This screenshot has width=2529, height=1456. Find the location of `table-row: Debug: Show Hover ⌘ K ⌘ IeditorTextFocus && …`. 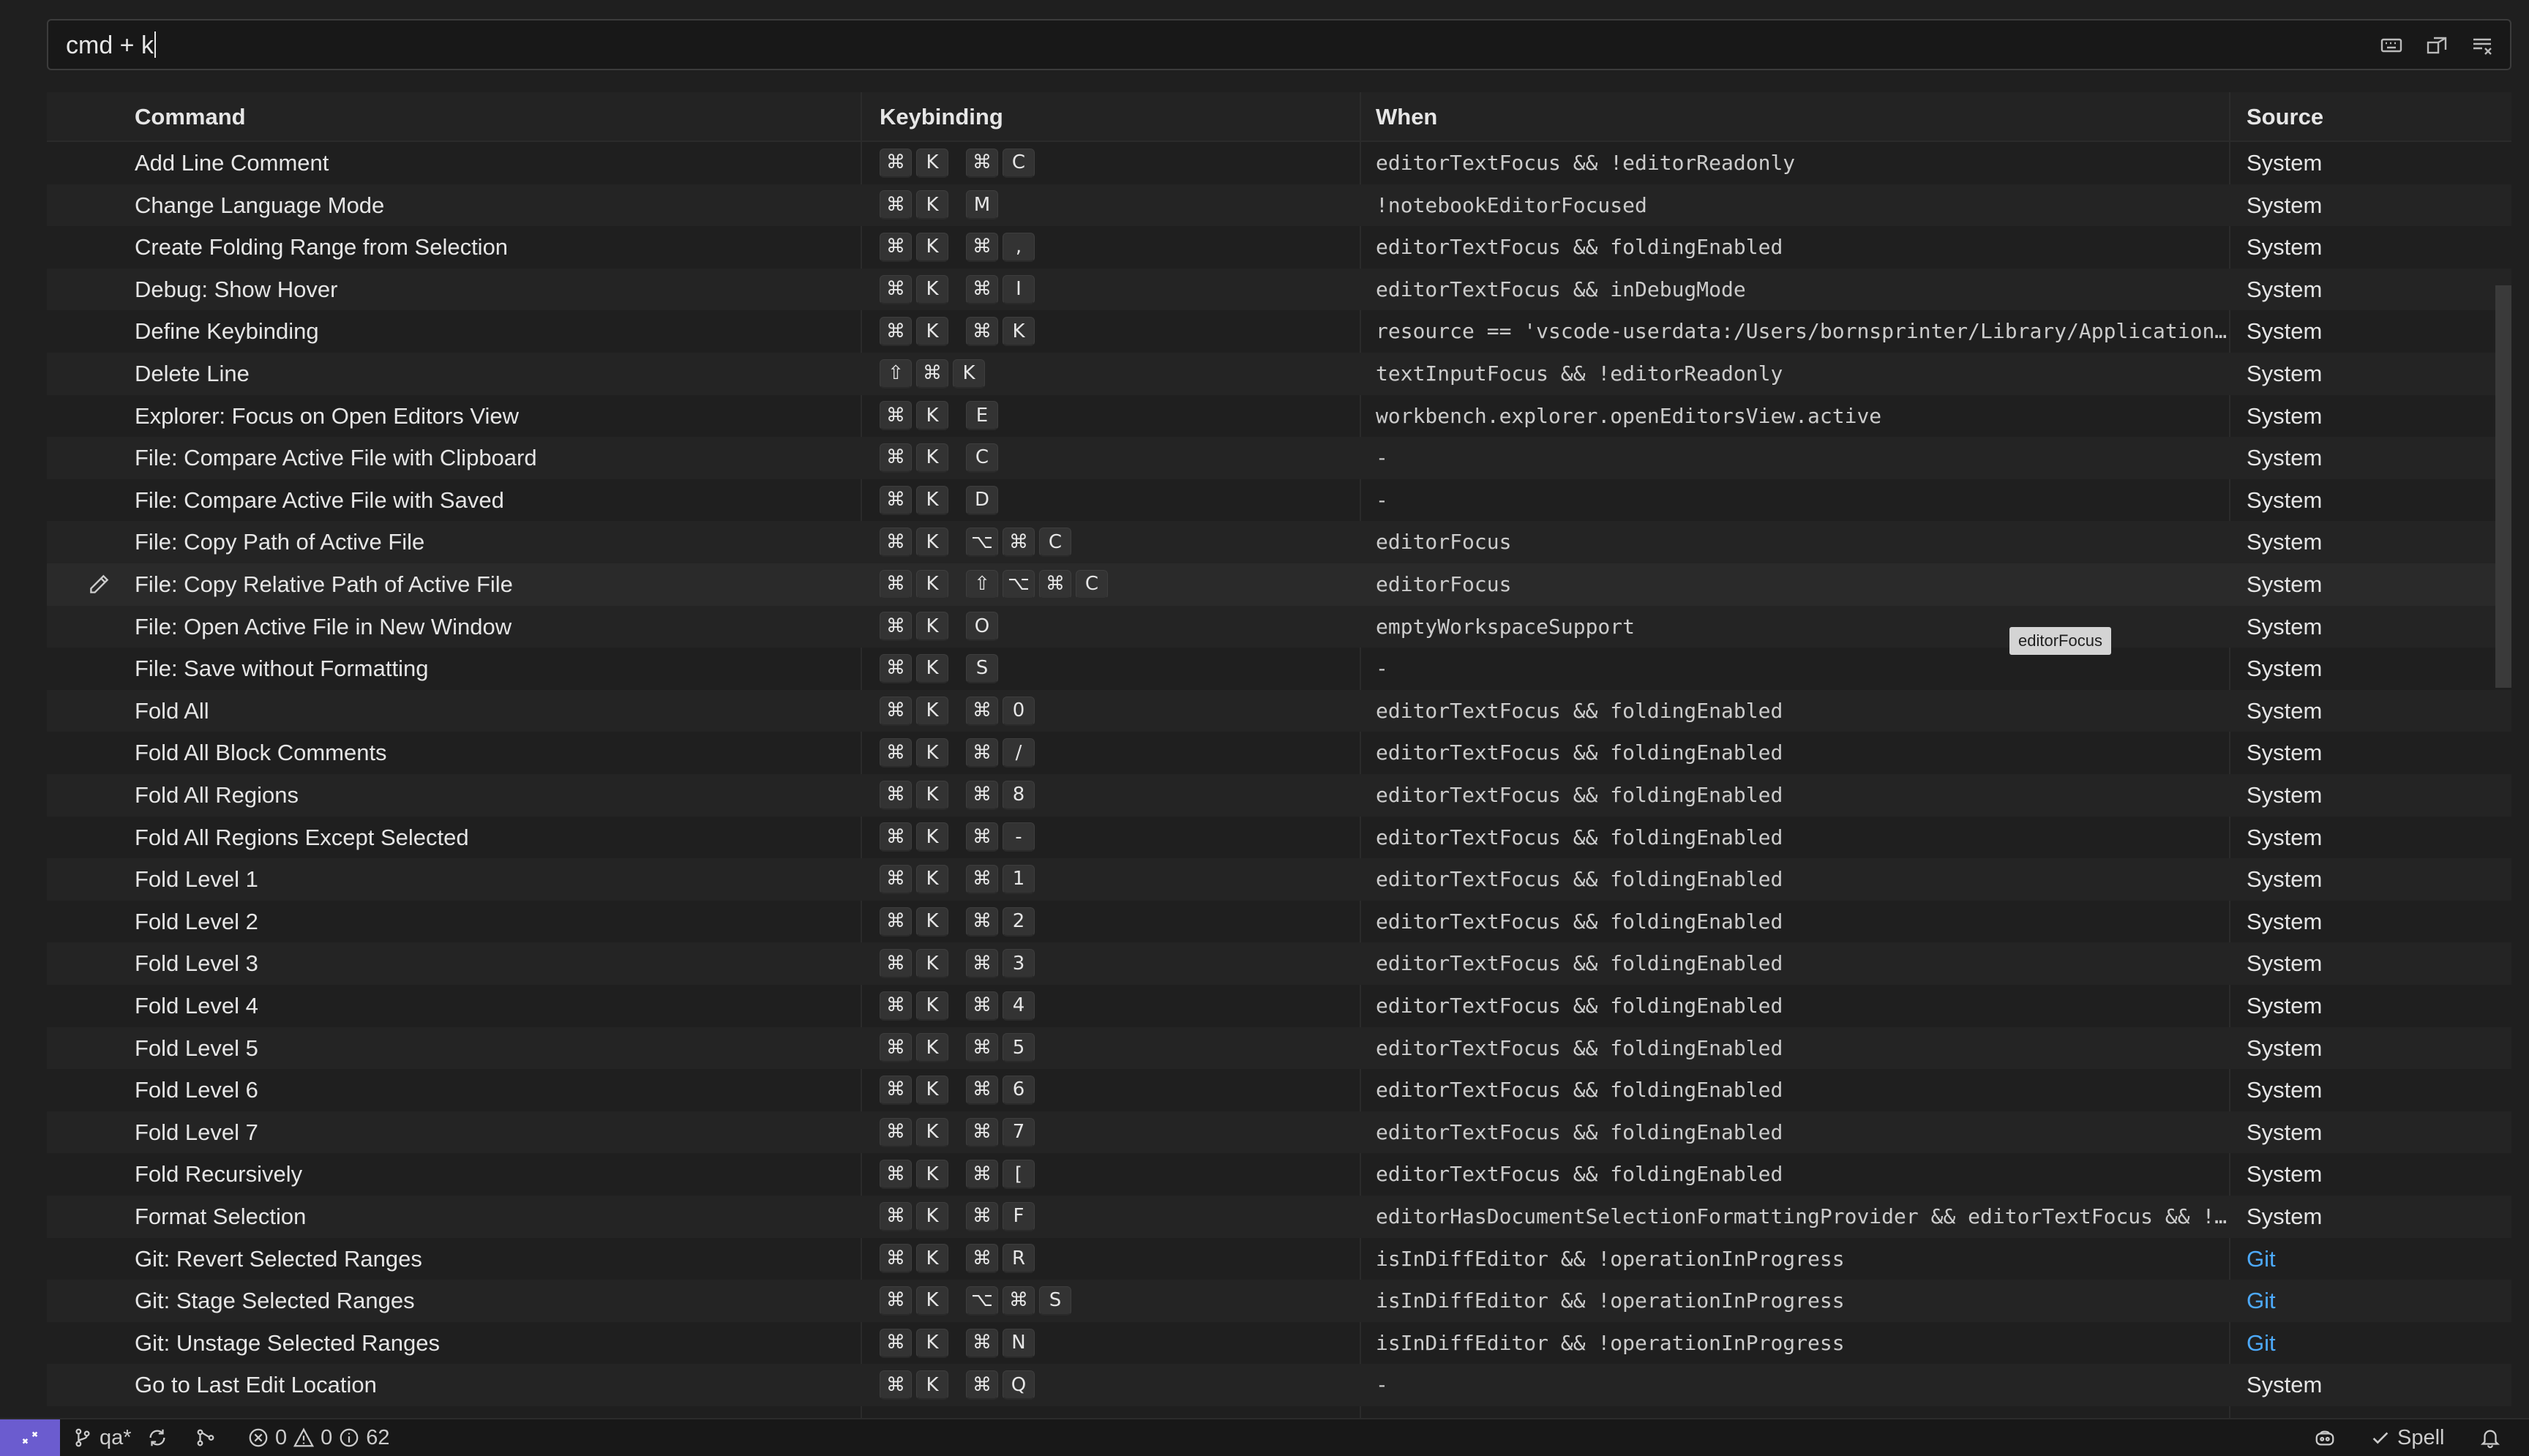

table-row: Debug: Show Hover ⌘ K ⌘ IeditorTextFocus && … is located at coordinates (1279, 289).